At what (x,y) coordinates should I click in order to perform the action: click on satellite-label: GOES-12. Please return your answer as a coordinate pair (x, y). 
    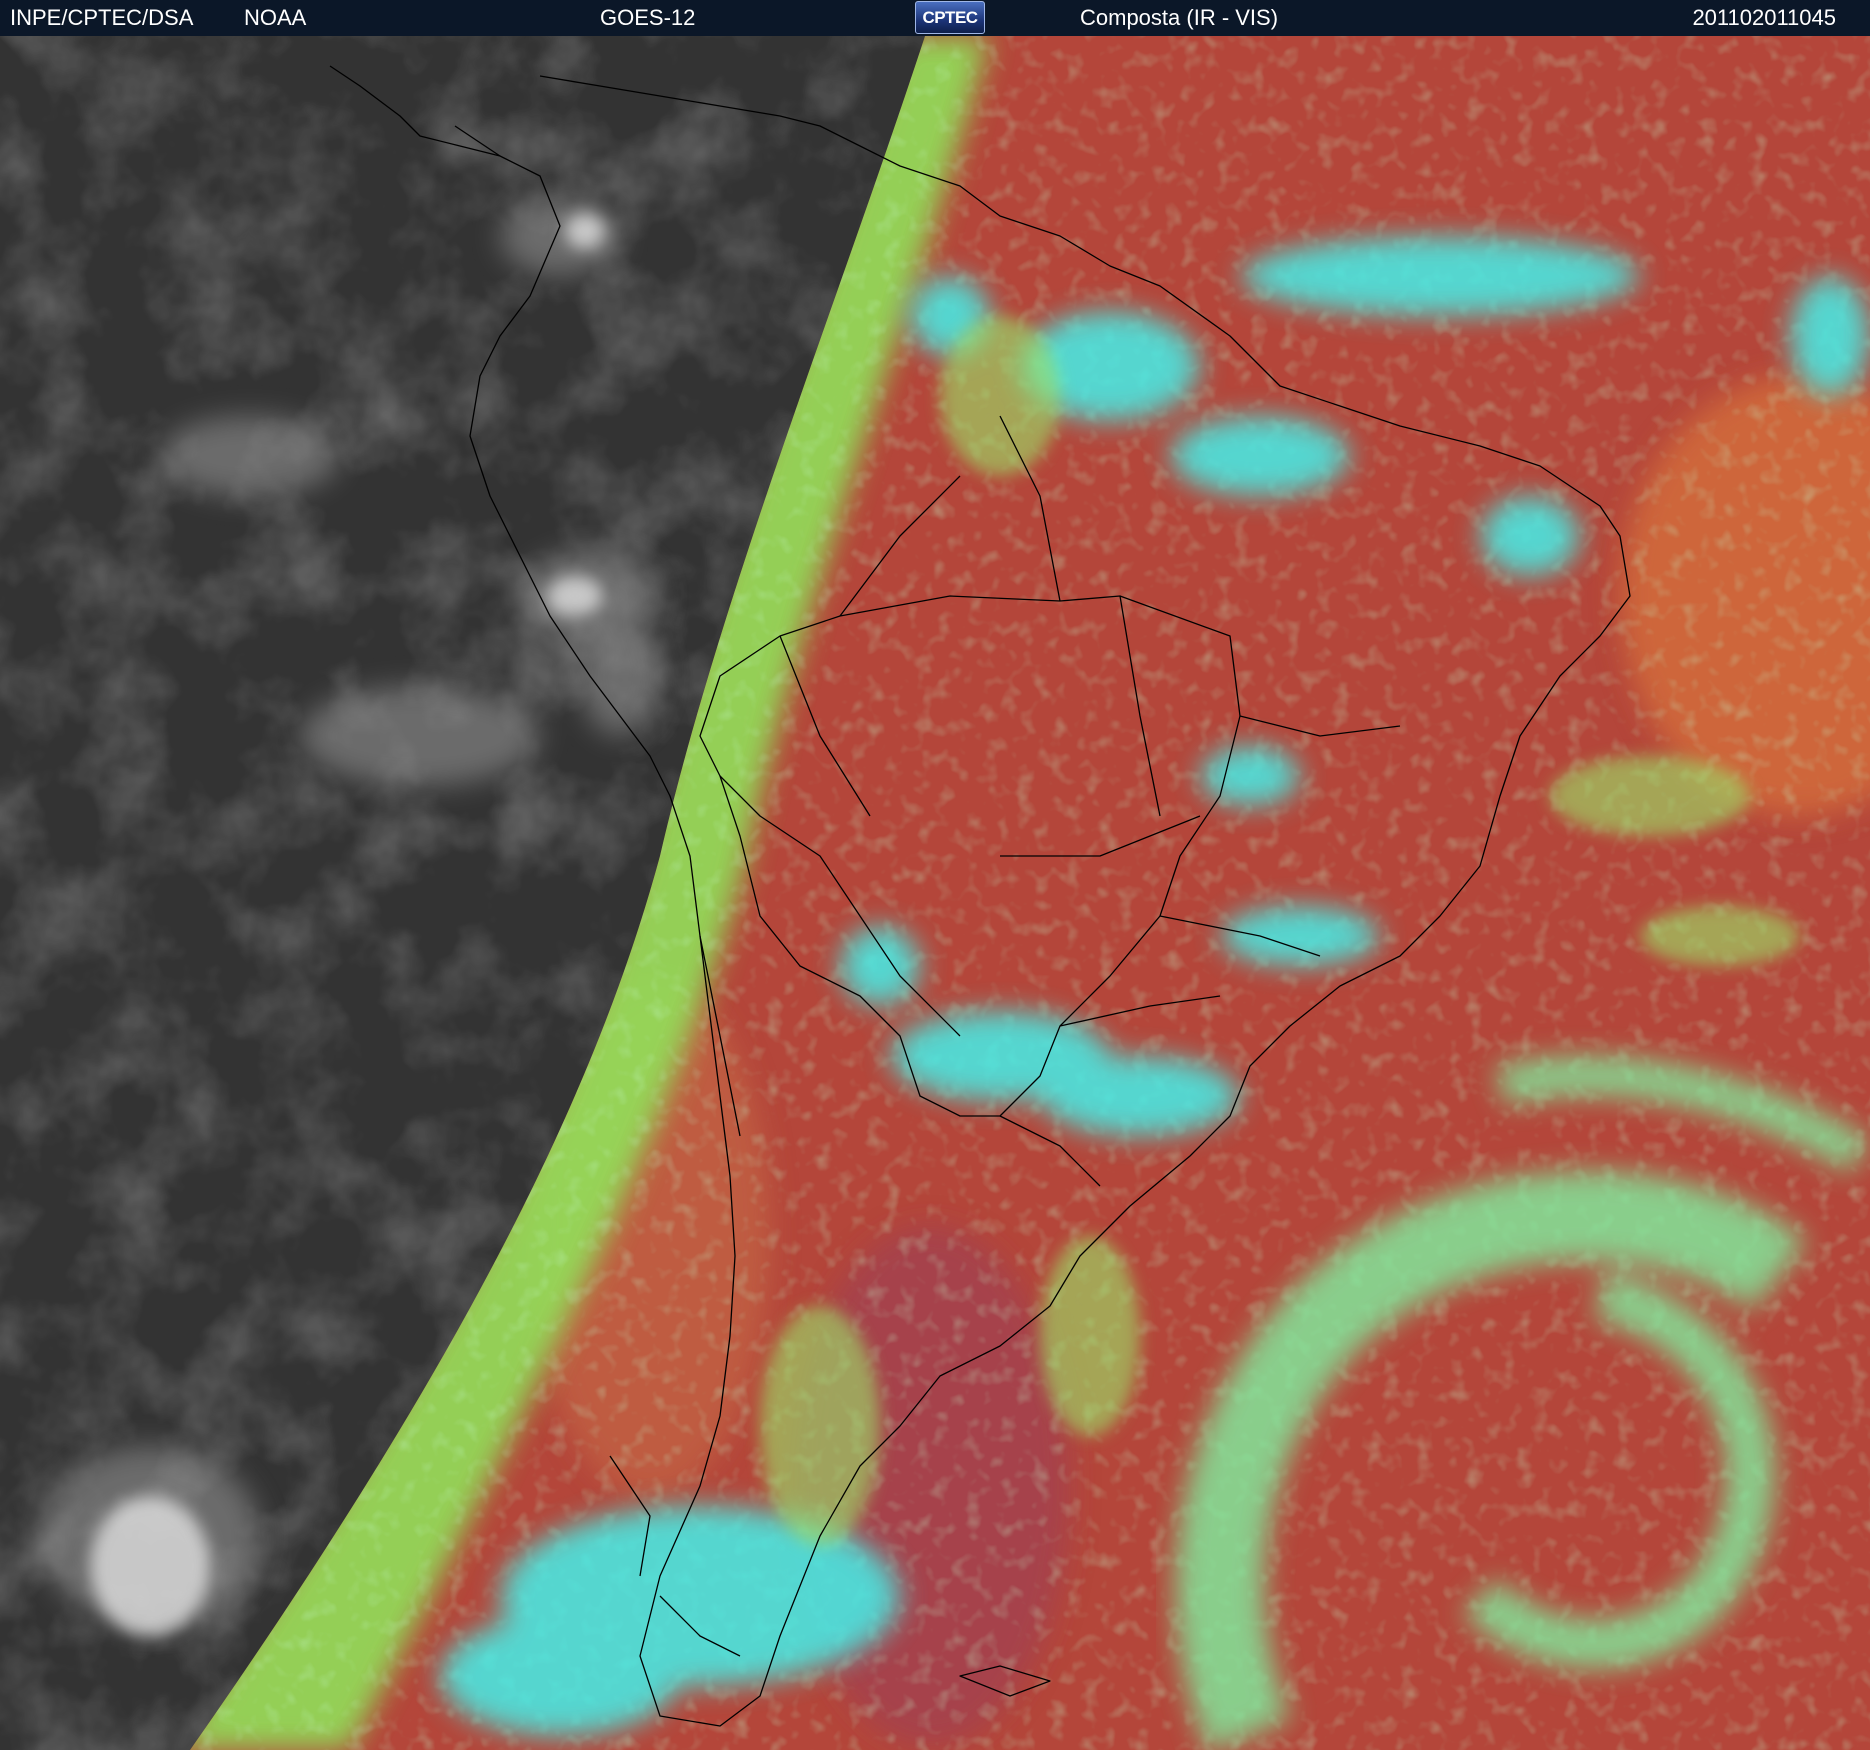
    Looking at the image, I should click on (648, 17).